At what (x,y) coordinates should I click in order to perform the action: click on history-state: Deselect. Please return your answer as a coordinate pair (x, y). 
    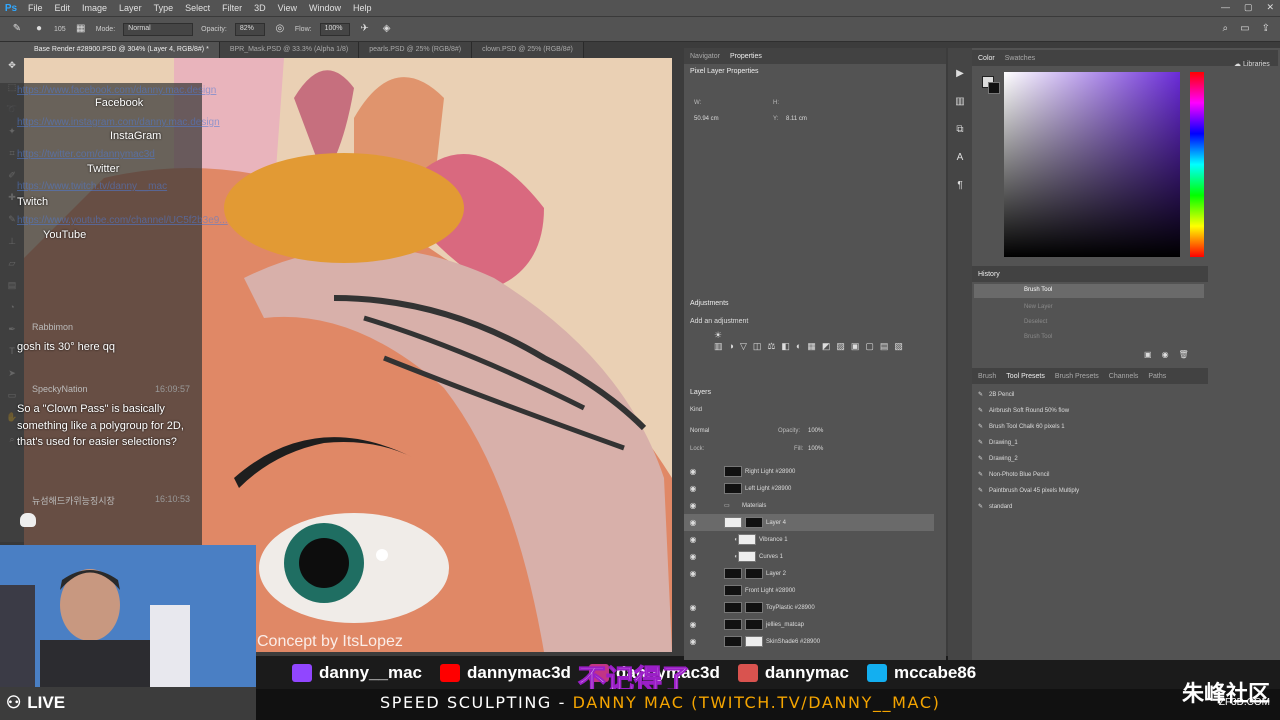
    Looking at the image, I should click on (1035, 322).